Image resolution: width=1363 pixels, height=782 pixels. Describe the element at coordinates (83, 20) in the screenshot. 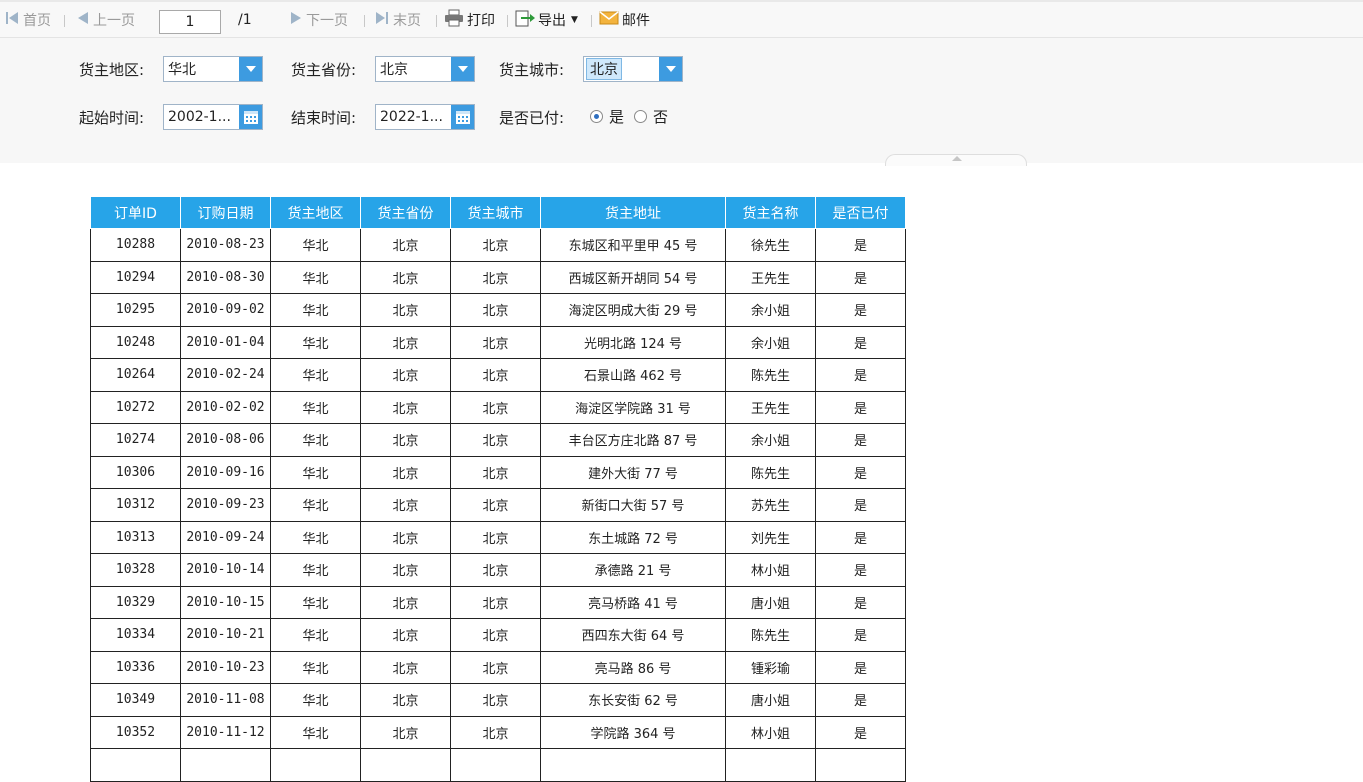

I see `prev-page-icon` at that location.